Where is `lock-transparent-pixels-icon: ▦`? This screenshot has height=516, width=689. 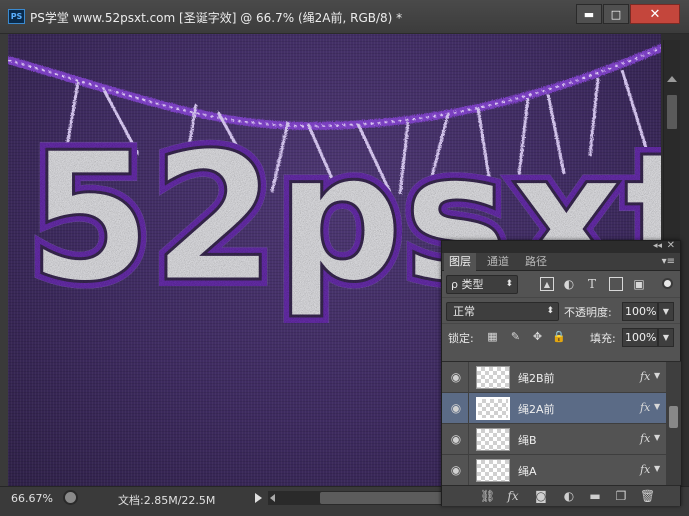 lock-transparent-pixels-icon: ▦ is located at coordinates (492, 336).